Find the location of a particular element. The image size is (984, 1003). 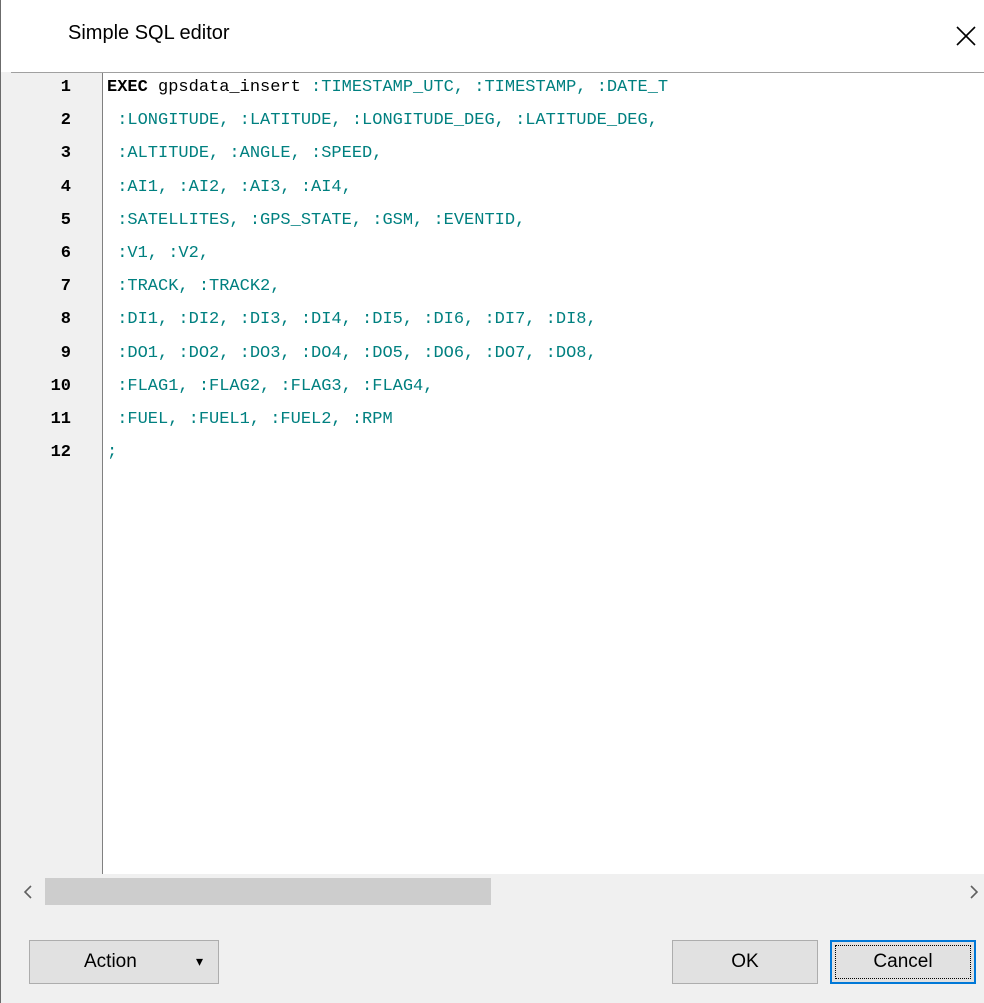

sql-parameters: :V1, :V2, is located at coordinates (158, 253).